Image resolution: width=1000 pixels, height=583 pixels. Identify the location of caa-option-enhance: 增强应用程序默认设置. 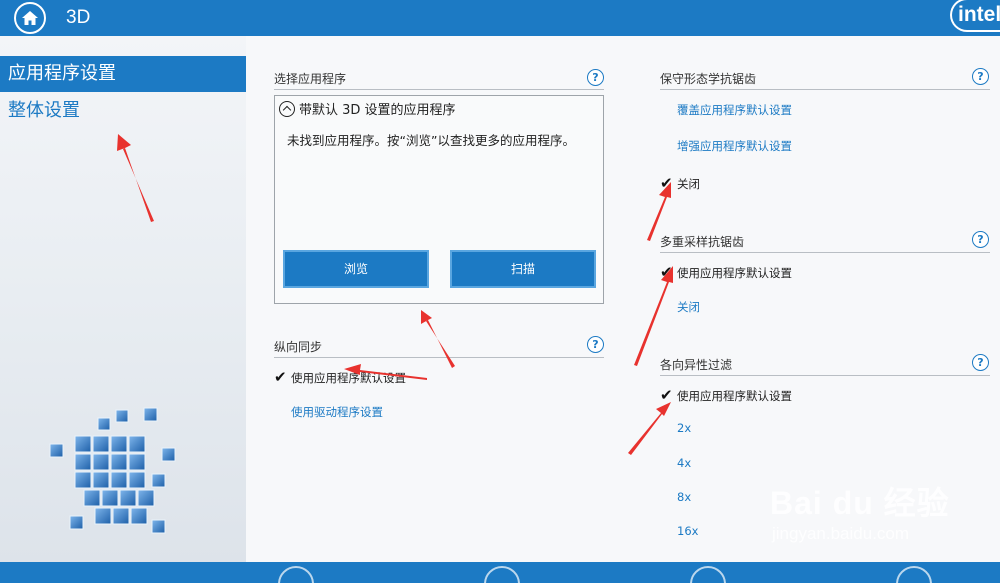
(734, 146).